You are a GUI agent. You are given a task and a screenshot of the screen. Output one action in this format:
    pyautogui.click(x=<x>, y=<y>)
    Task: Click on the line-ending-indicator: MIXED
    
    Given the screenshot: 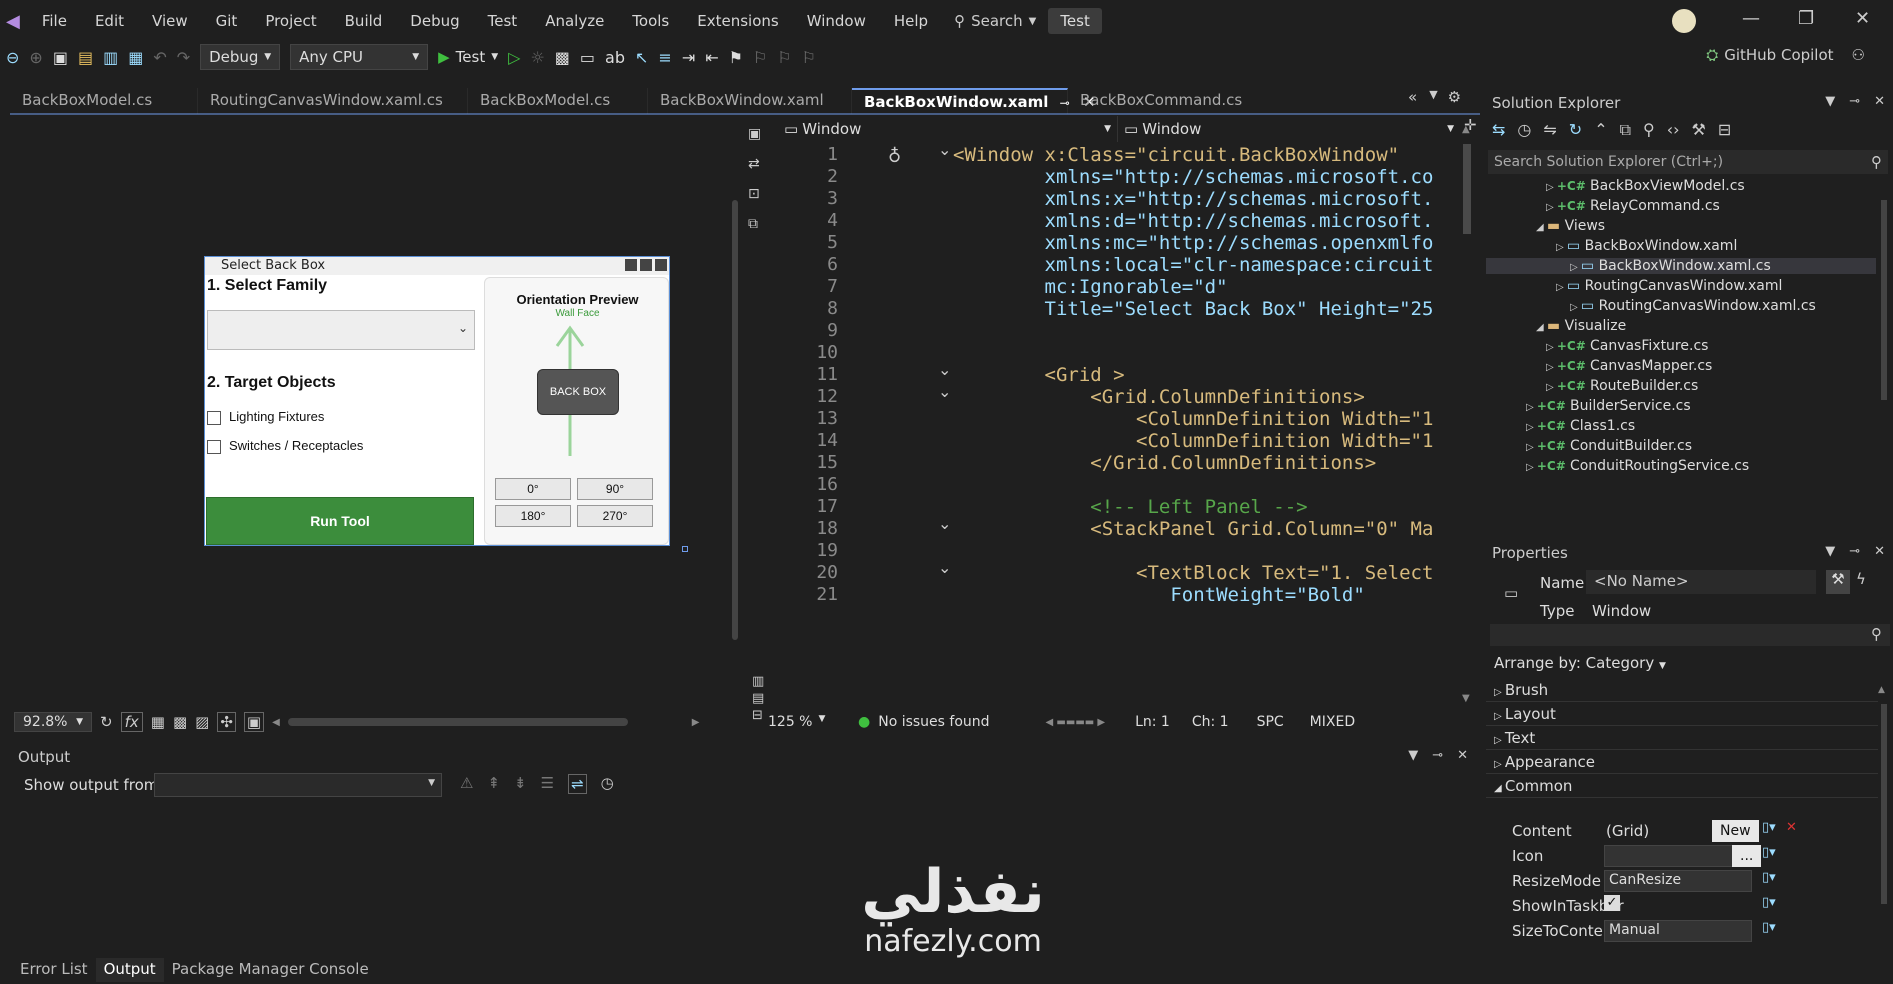 What is the action you would take?
    pyautogui.click(x=1332, y=722)
    